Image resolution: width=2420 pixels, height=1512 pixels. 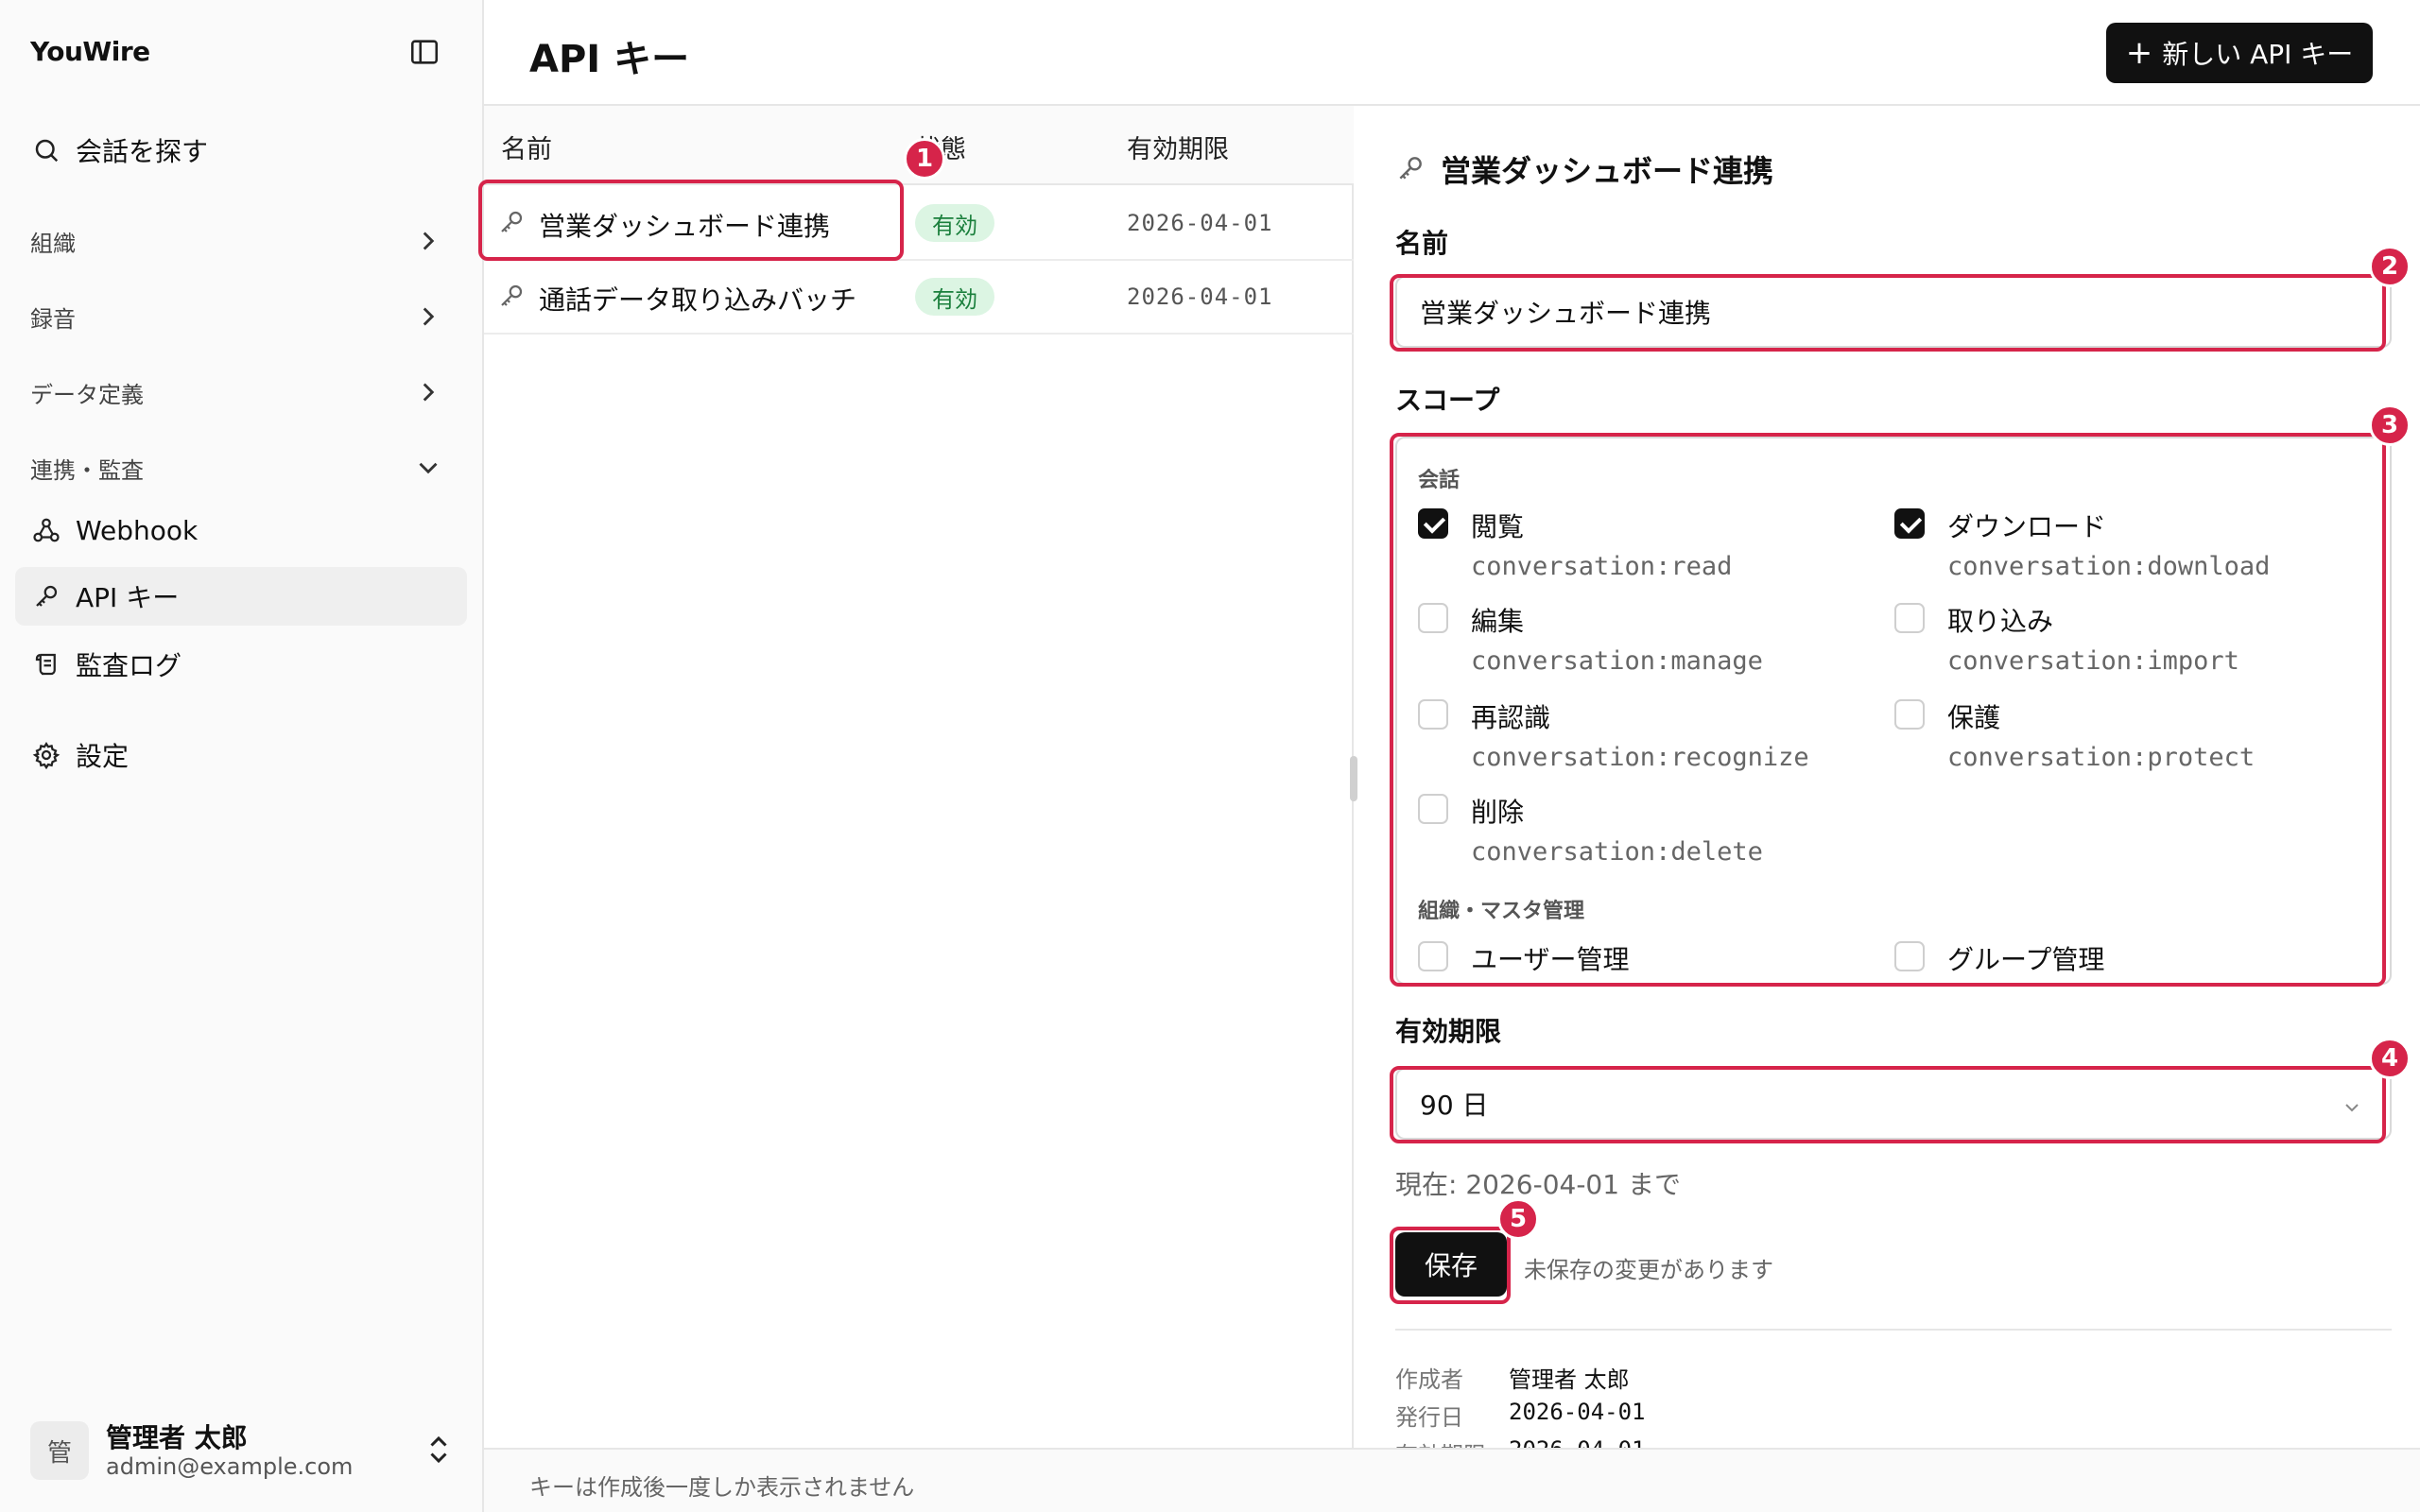 What do you see at coordinates (2390, 1058) in the screenshot?
I see `annotation-marker-4: 4` at bounding box center [2390, 1058].